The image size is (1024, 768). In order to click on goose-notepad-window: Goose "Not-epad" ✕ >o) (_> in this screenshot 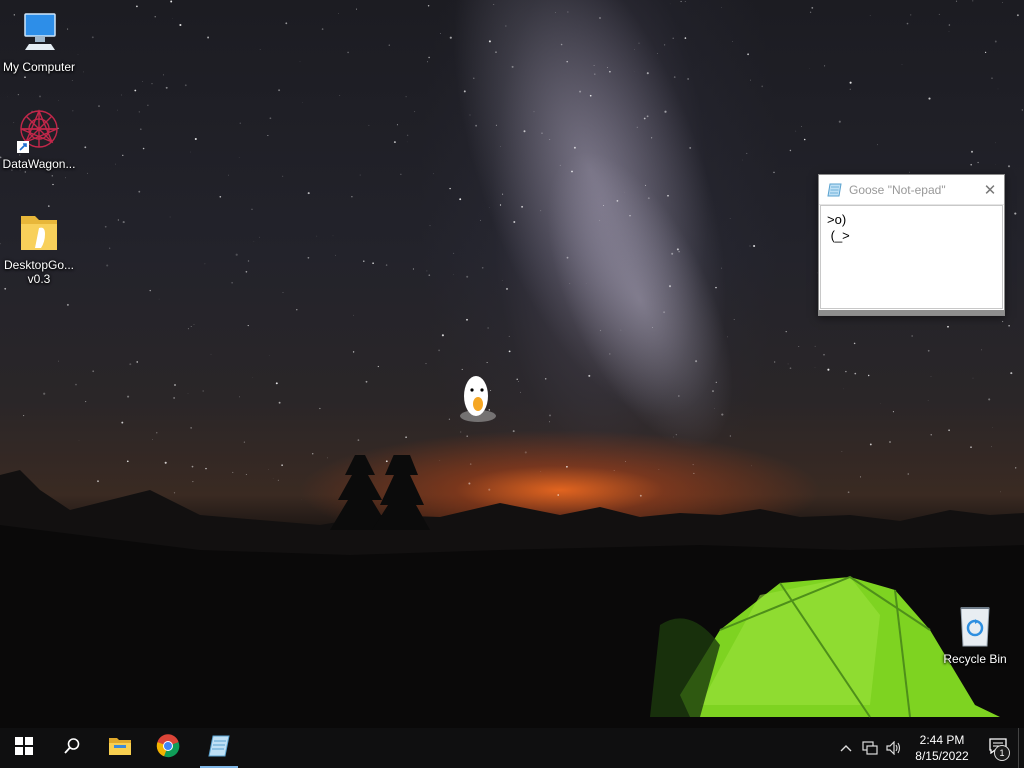, I will do `click(911, 245)`.